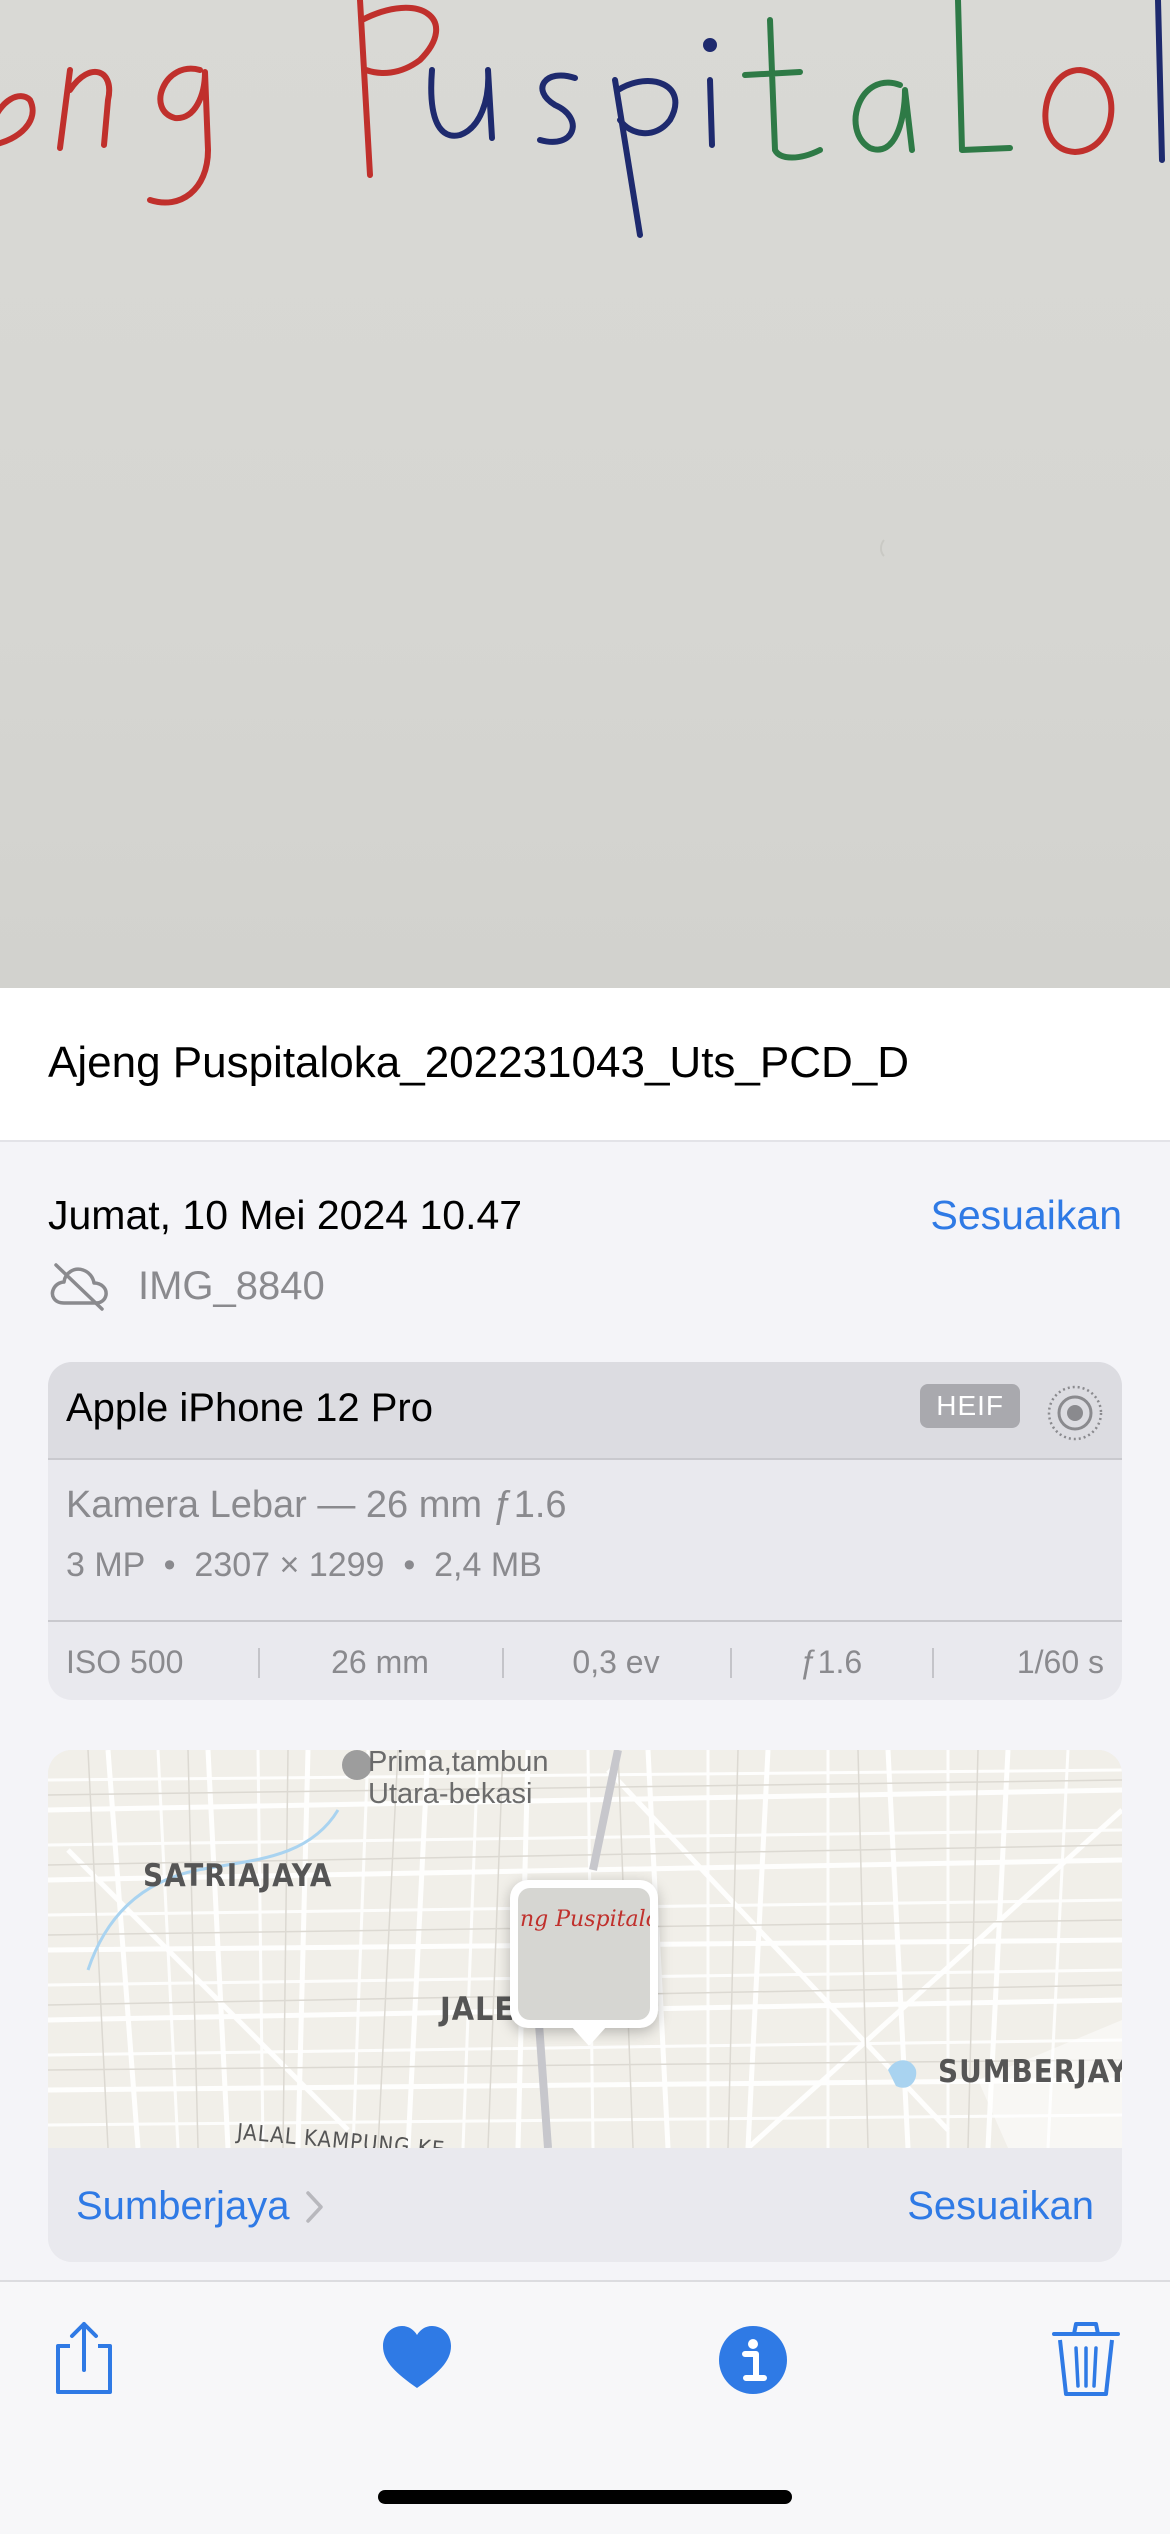  I want to click on photo-location-pin: ng Puspitalo, so click(584, 1954).